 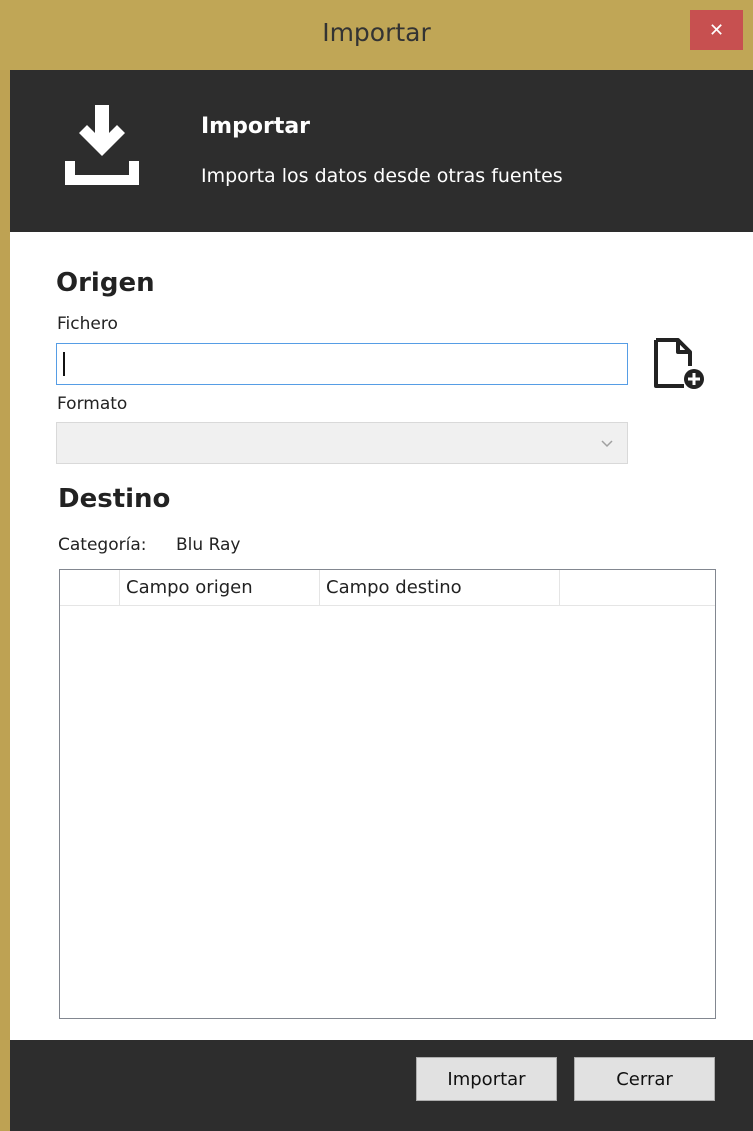 What do you see at coordinates (105, 283) in the screenshot?
I see `origen-section-title: Origen` at bounding box center [105, 283].